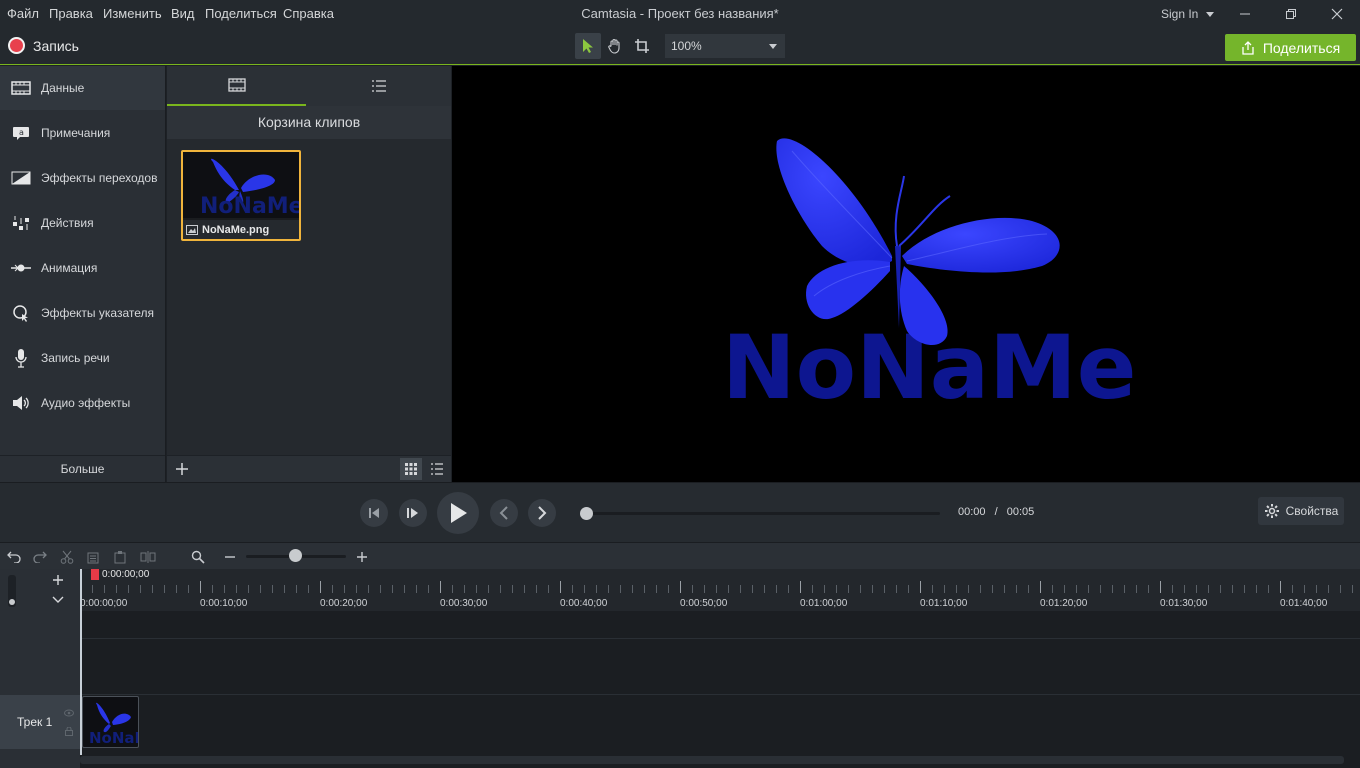 Image resolution: width=1360 pixels, height=768 pixels. Describe the element at coordinates (82, 403) in the screenshot. I see `sidebar-item-audio-effects: Аудио эффекты` at that location.